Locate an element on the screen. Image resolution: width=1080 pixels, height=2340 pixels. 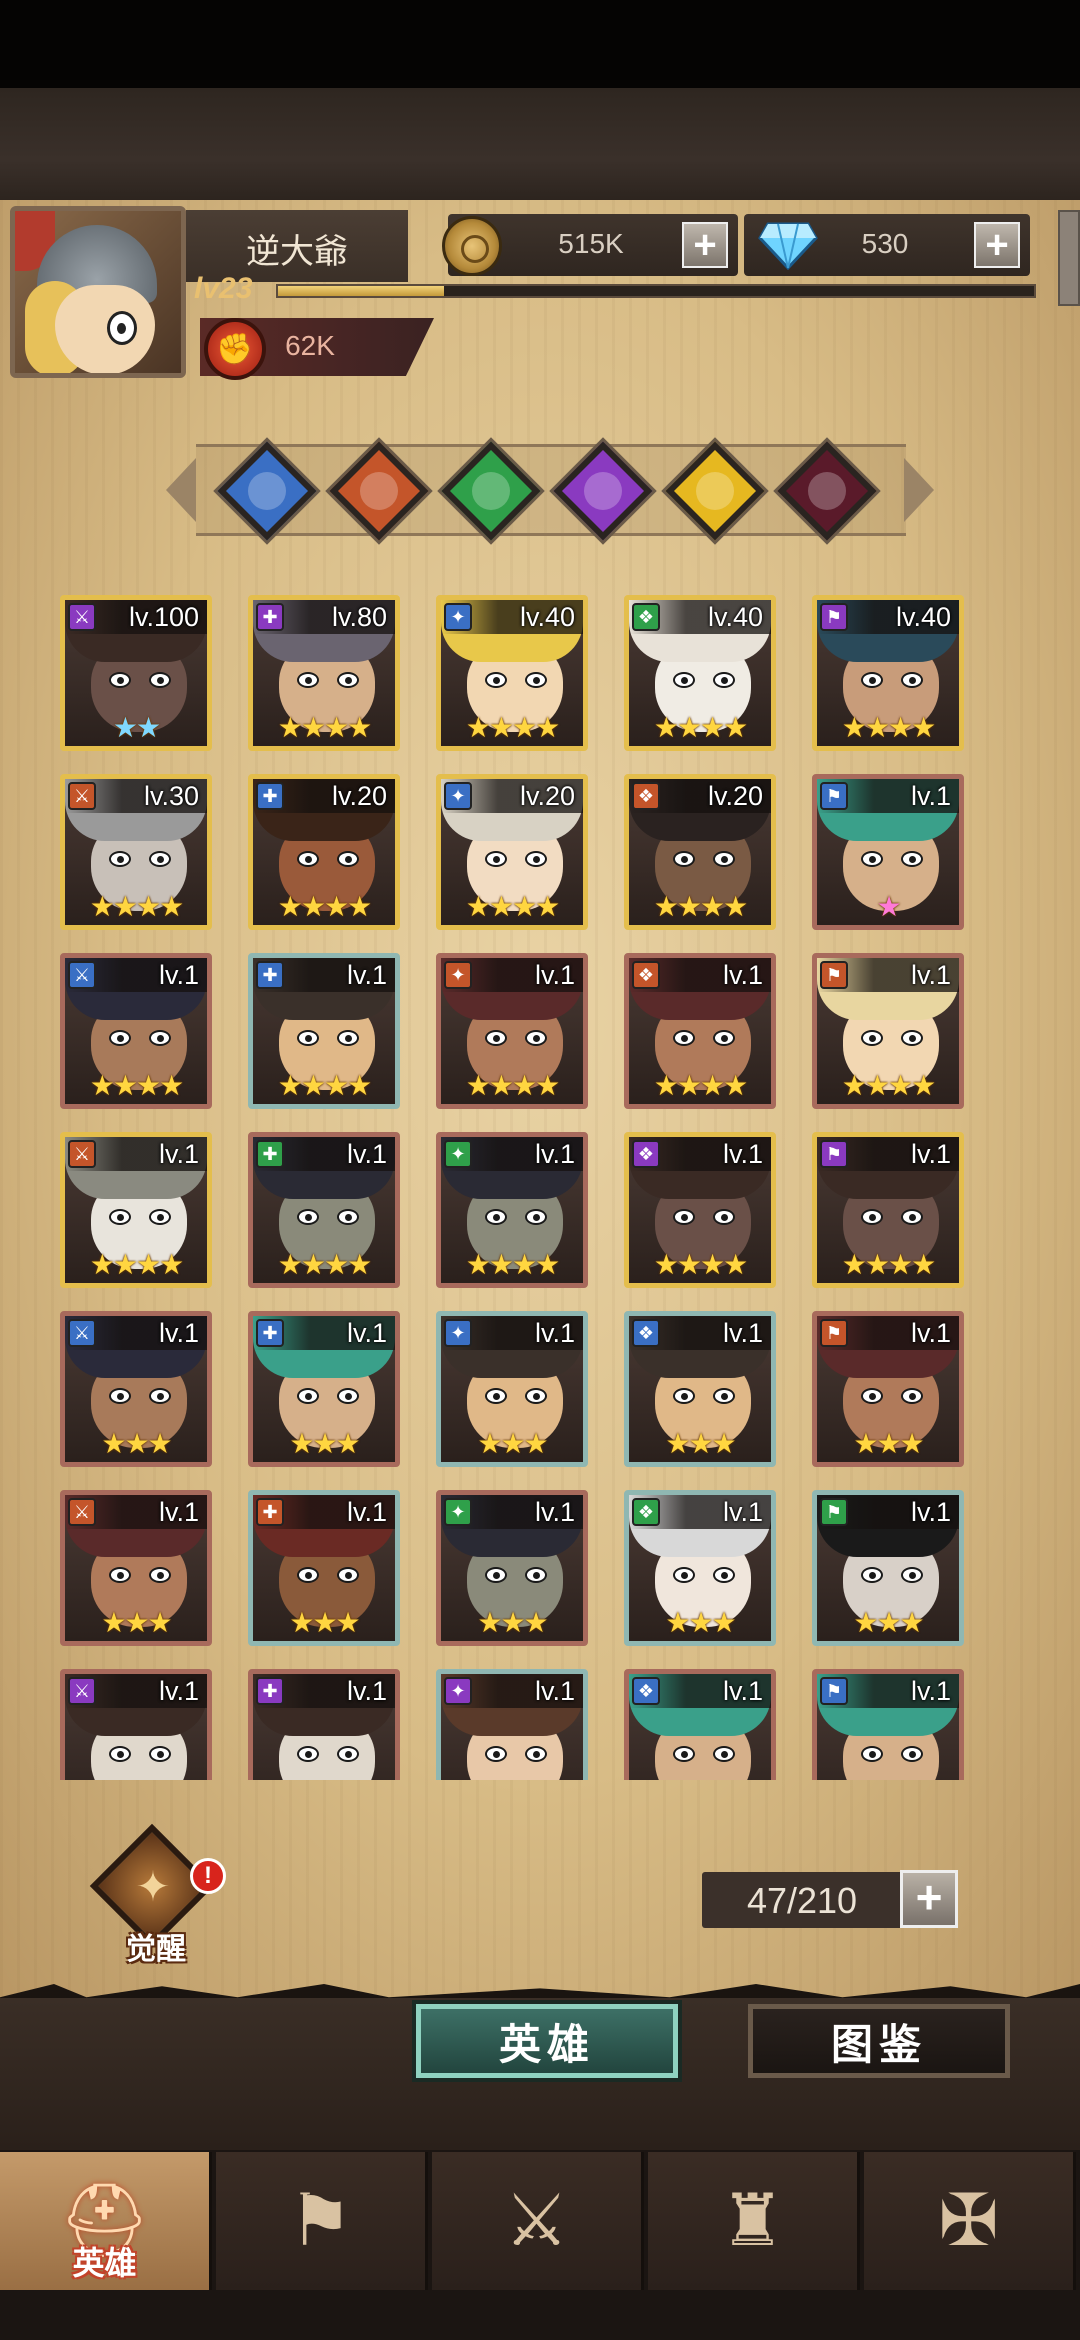
nav-heroes: ⛑ 英雄 is located at coordinates (106, 2221).